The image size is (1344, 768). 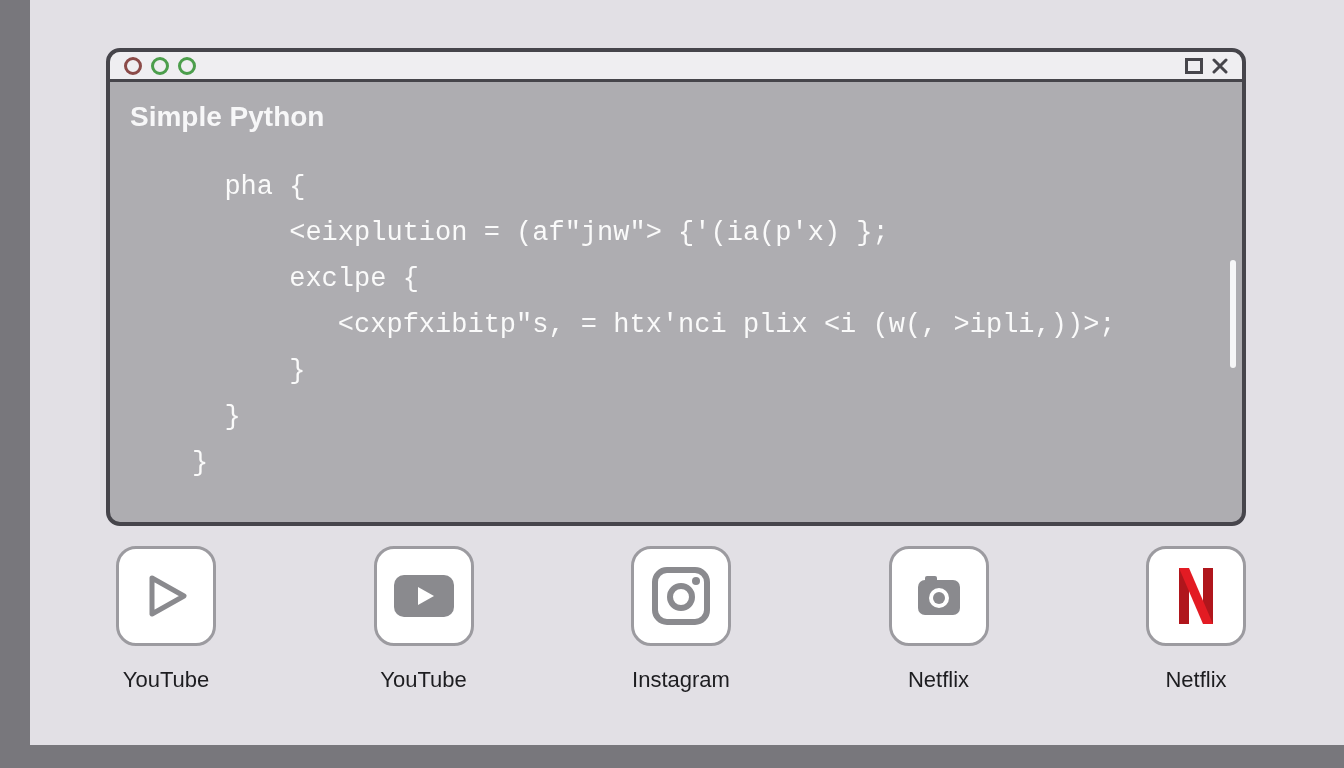 I want to click on app-label: Instagram, so click(x=681, y=680).